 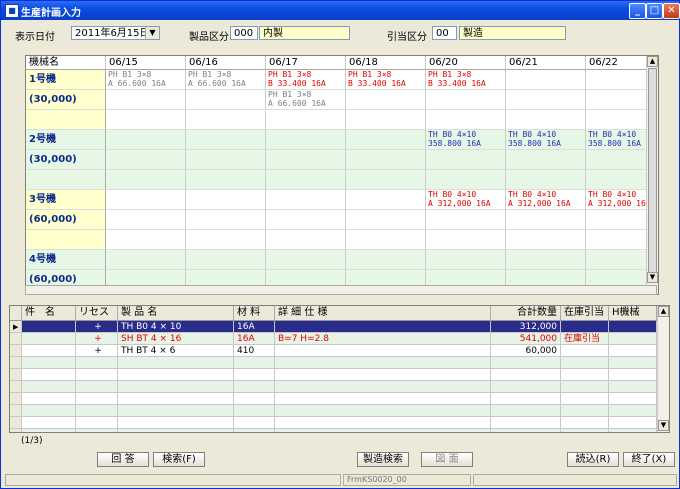 What do you see at coordinates (526, 327) in the screenshot?
I see `cell-qty: 312,000` at bounding box center [526, 327].